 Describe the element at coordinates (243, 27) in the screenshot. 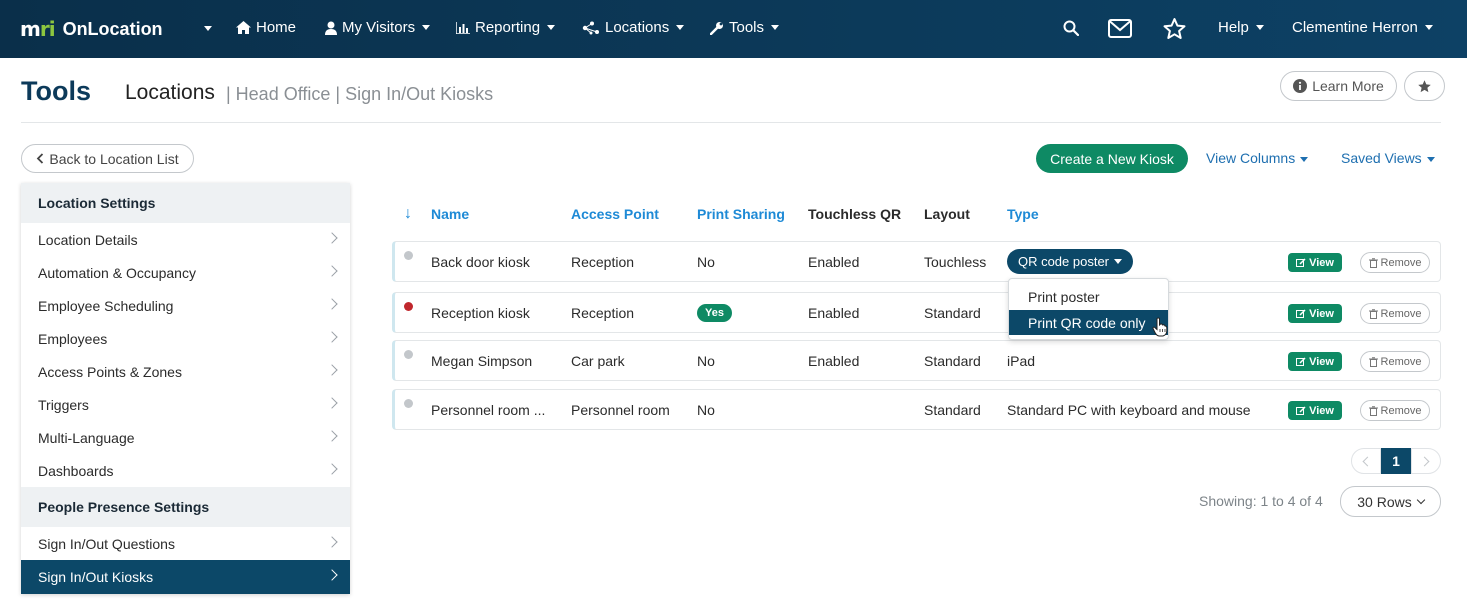

I see `home-icon` at that location.